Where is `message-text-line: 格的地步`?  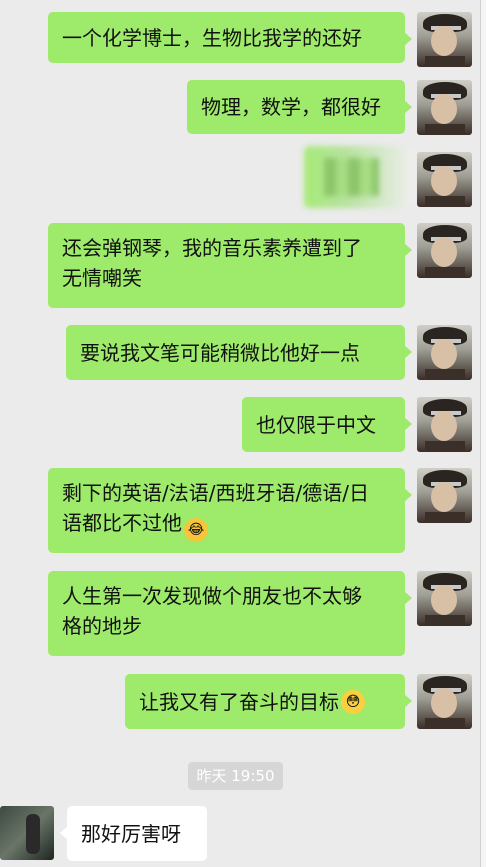
message-text-line: 格的地步 is located at coordinates (102, 626).